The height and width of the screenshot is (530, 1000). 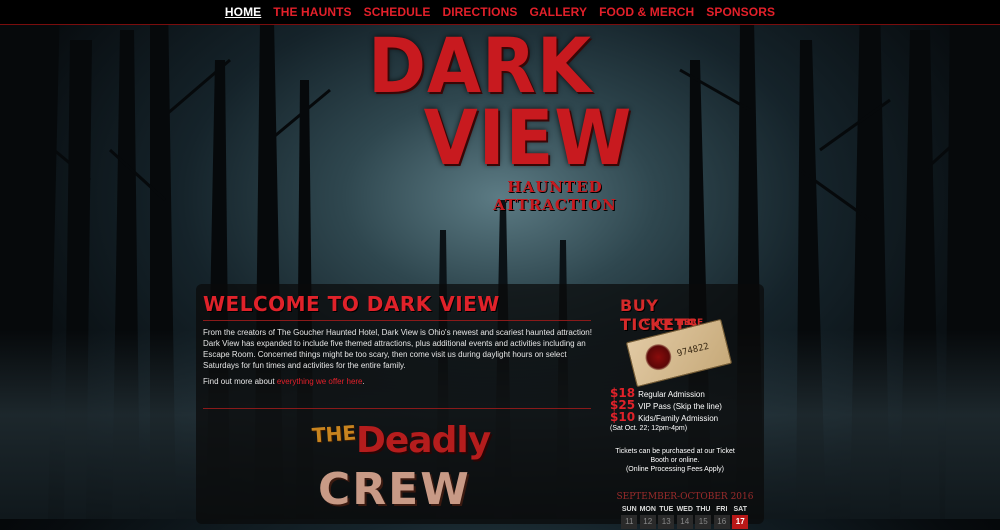 What do you see at coordinates (678, 418) in the screenshot?
I see `price-label: Kids/Family Admission` at bounding box center [678, 418].